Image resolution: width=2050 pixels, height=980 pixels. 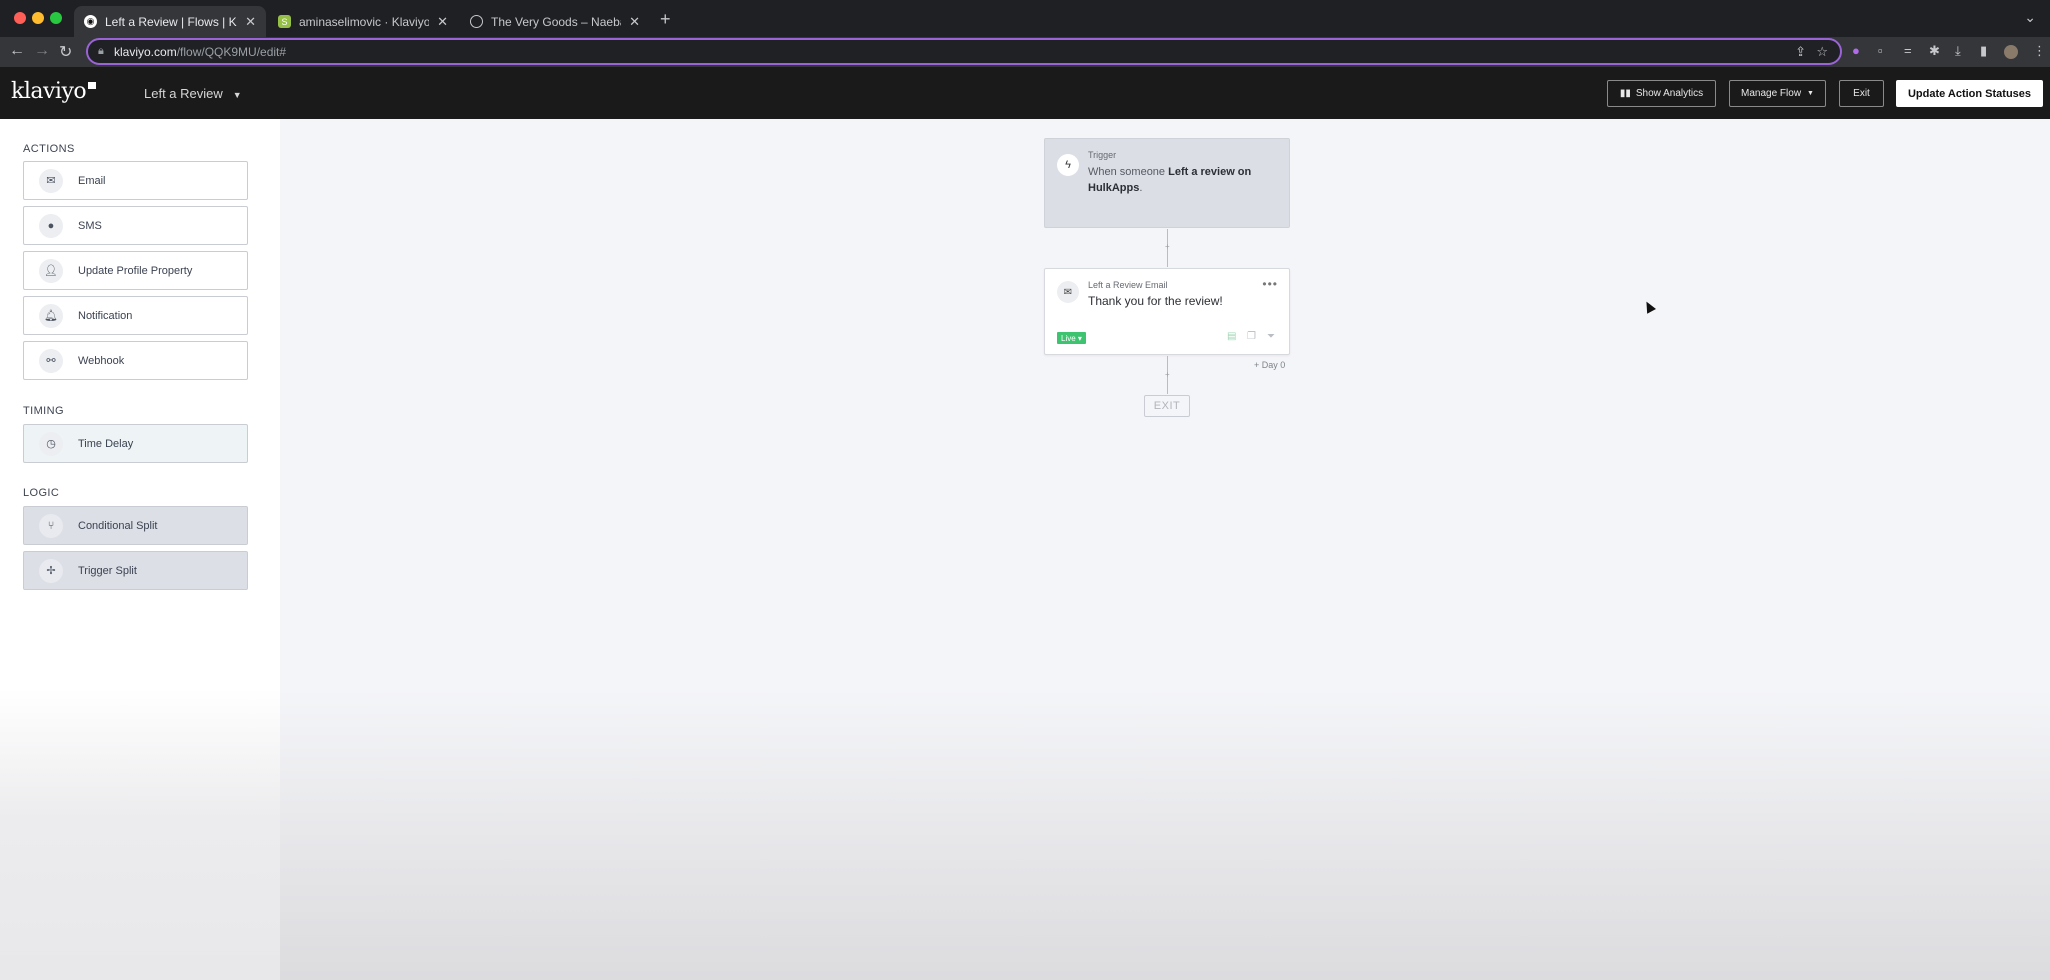 What do you see at coordinates (42, 51) in the screenshot?
I see `forward-icon: →` at bounding box center [42, 51].